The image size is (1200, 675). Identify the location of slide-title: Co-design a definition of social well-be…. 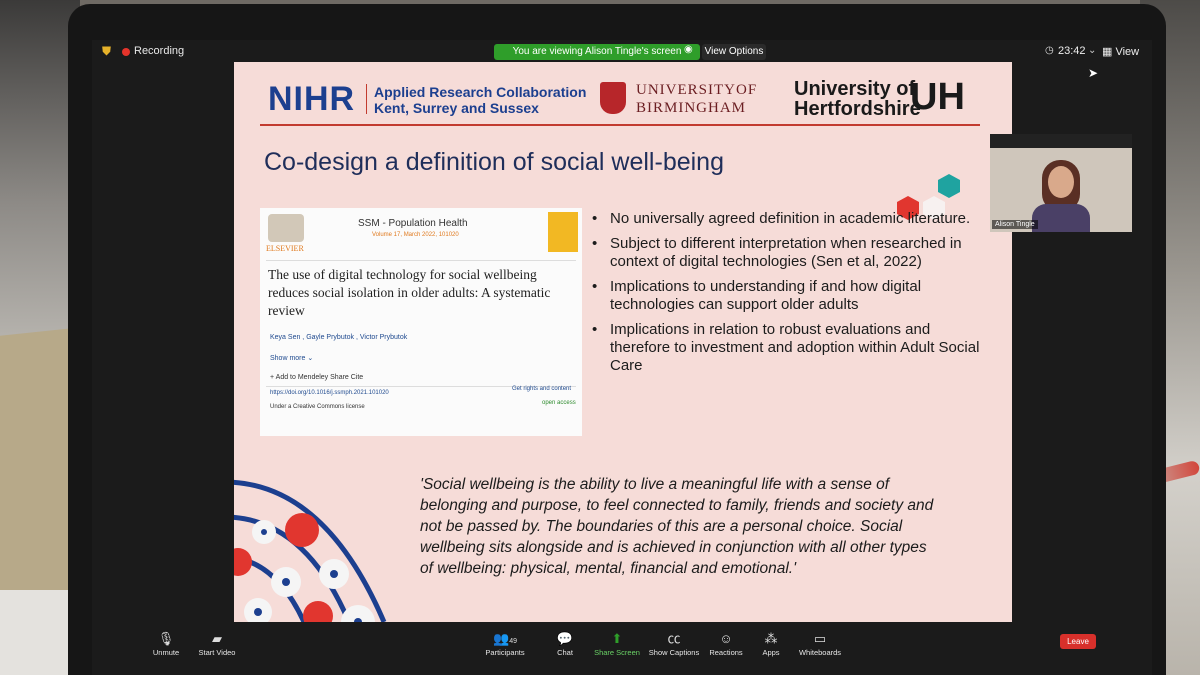
(494, 162).